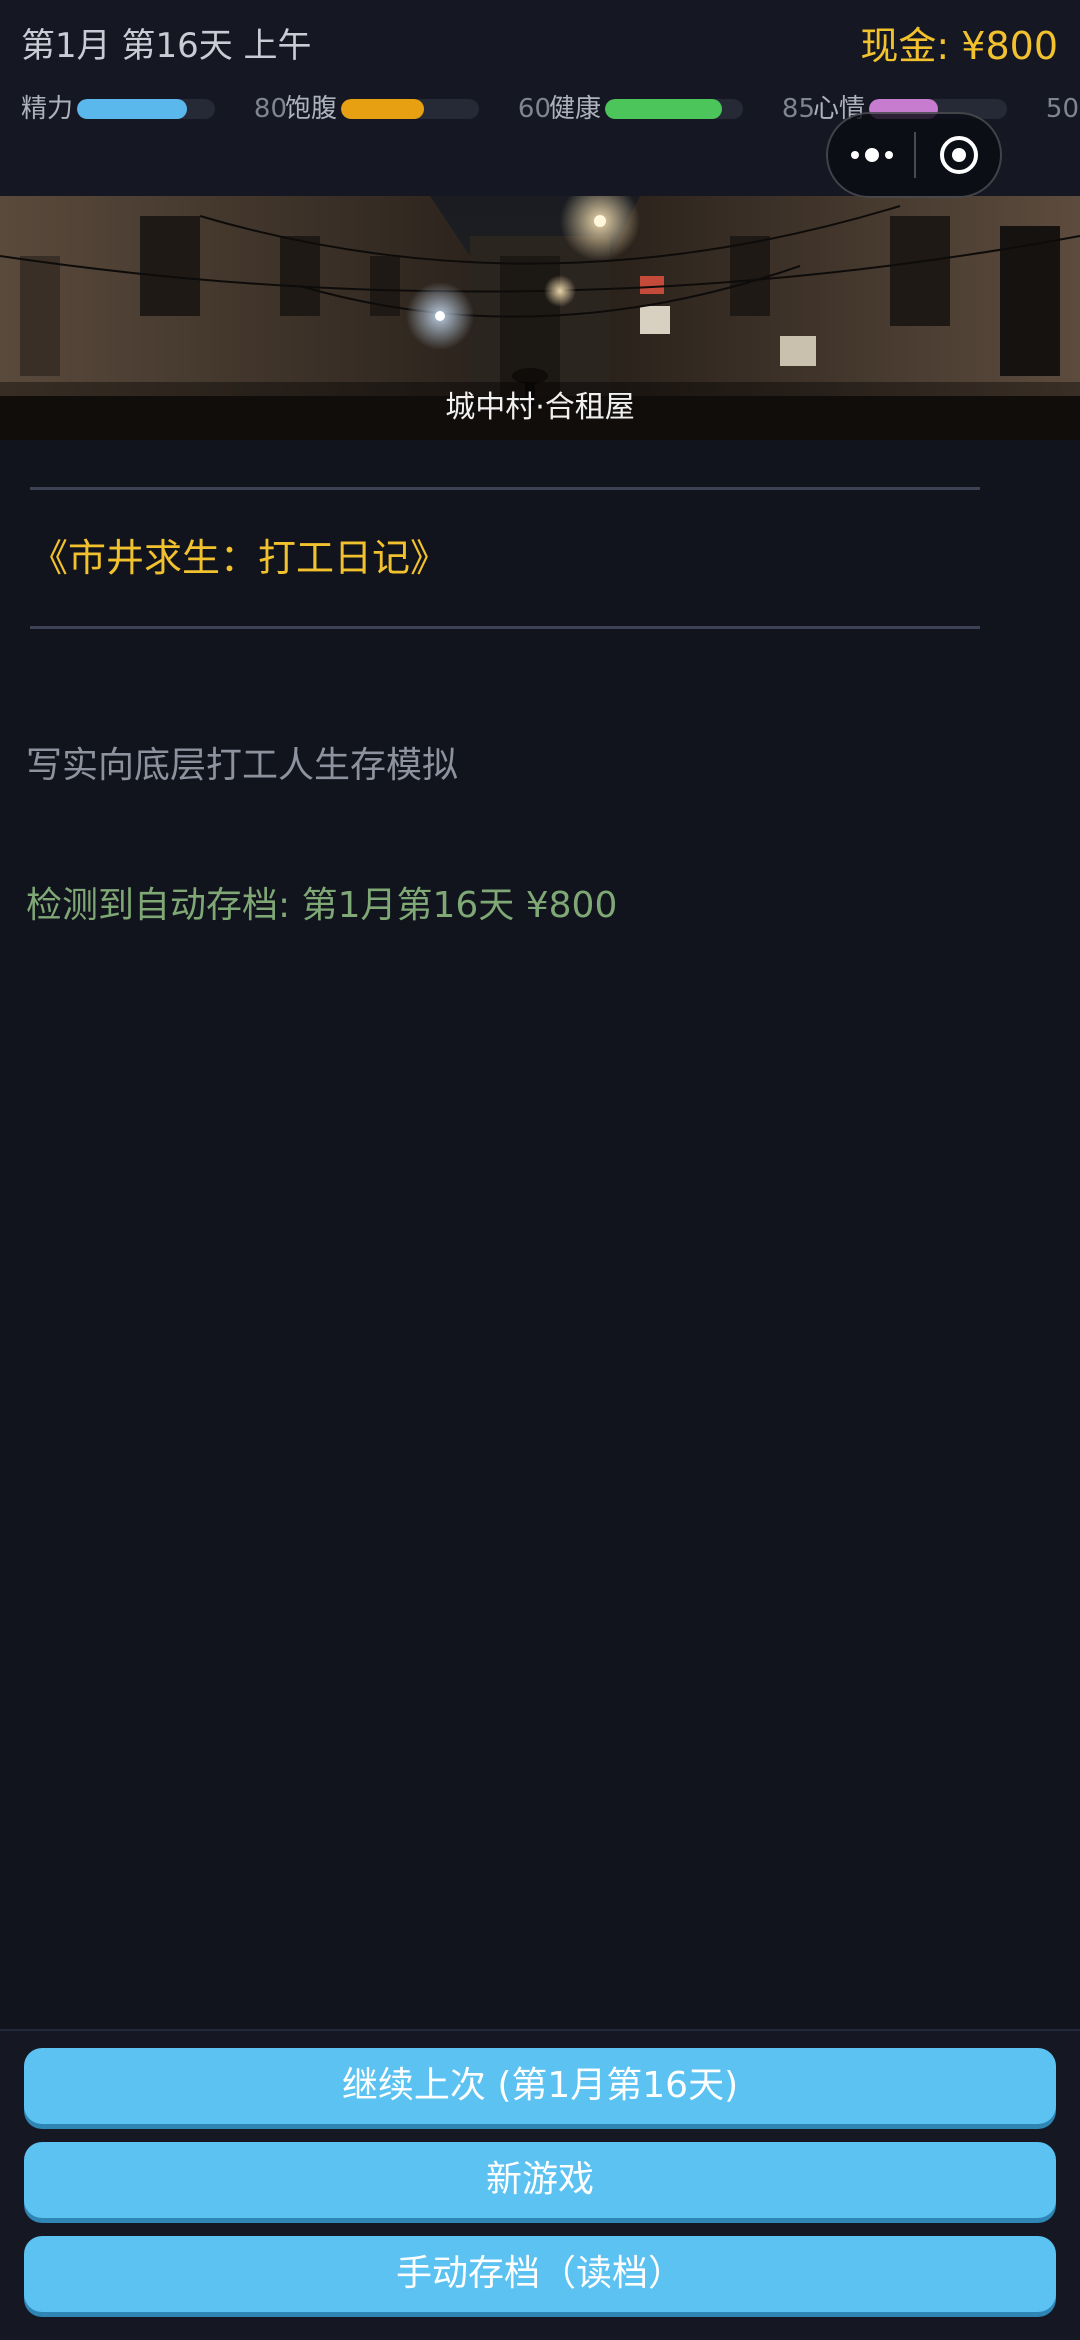 Image resolution: width=1080 pixels, height=2340 pixels. What do you see at coordinates (959, 46) in the screenshot?
I see `cash-amount: 现金: ¥800` at bounding box center [959, 46].